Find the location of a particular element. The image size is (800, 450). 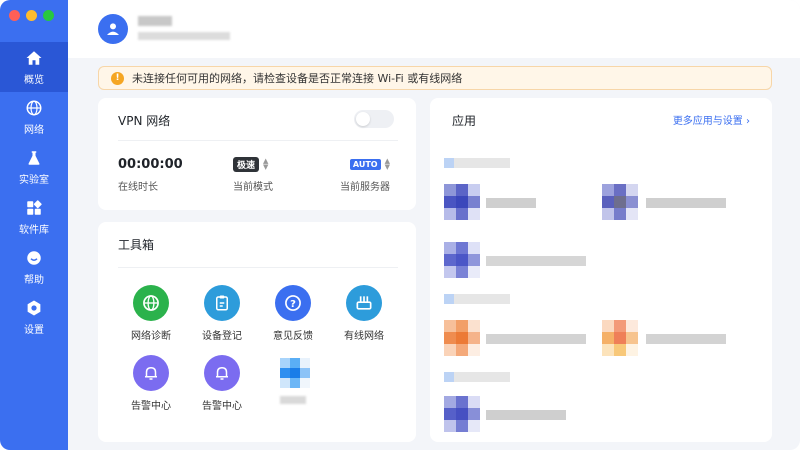

toolbox-title: 工具箱 is located at coordinates (136, 245).